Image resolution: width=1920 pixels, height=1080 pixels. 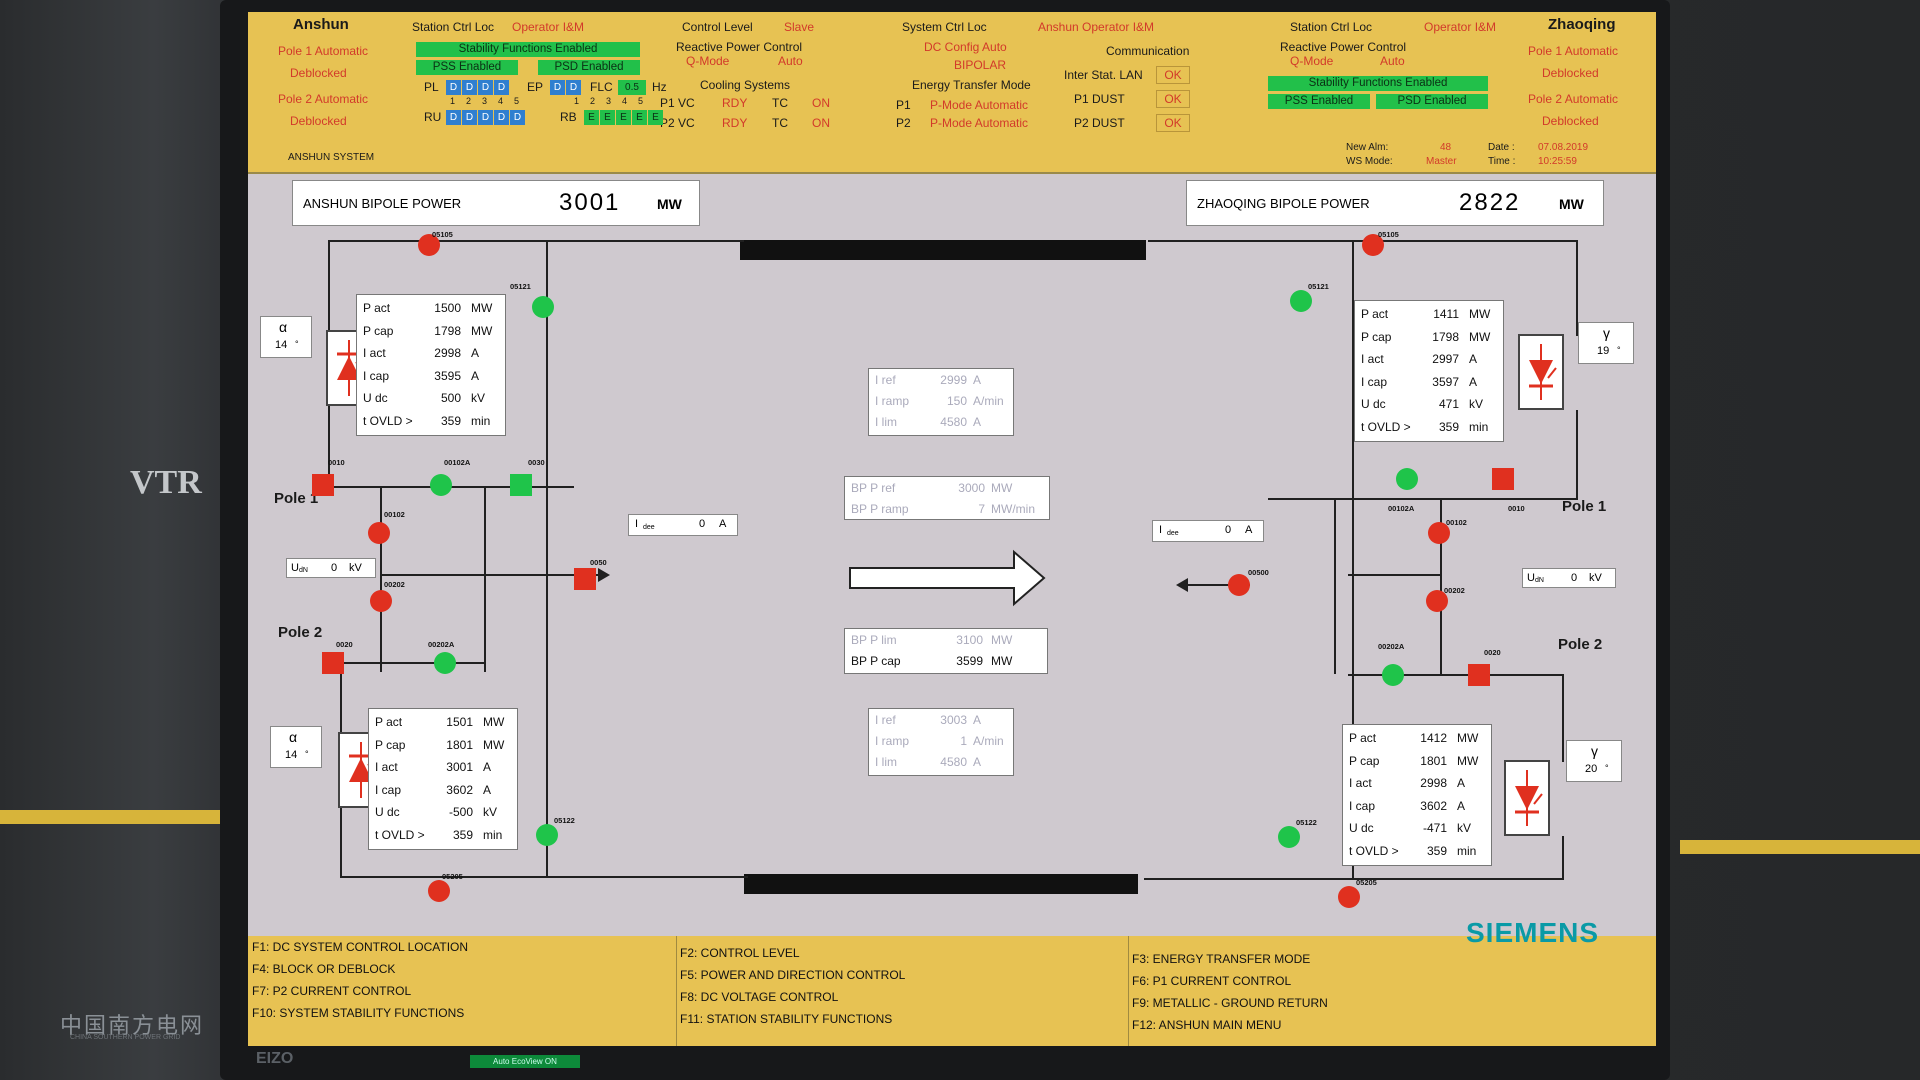 What do you see at coordinates (462, 834) in the screenshot?
I see `measure-value: 359` at bounding box center [462, 834].